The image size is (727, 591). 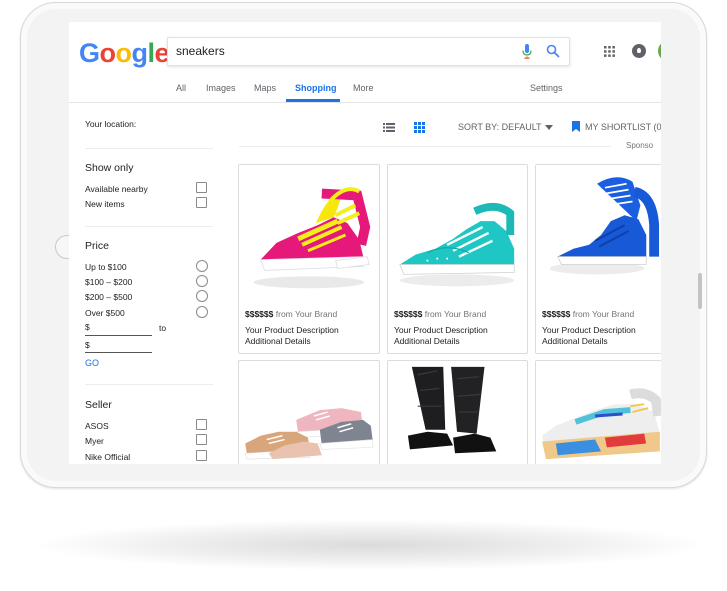 I want to click on notifications-icon, so click(x=639, y=51).